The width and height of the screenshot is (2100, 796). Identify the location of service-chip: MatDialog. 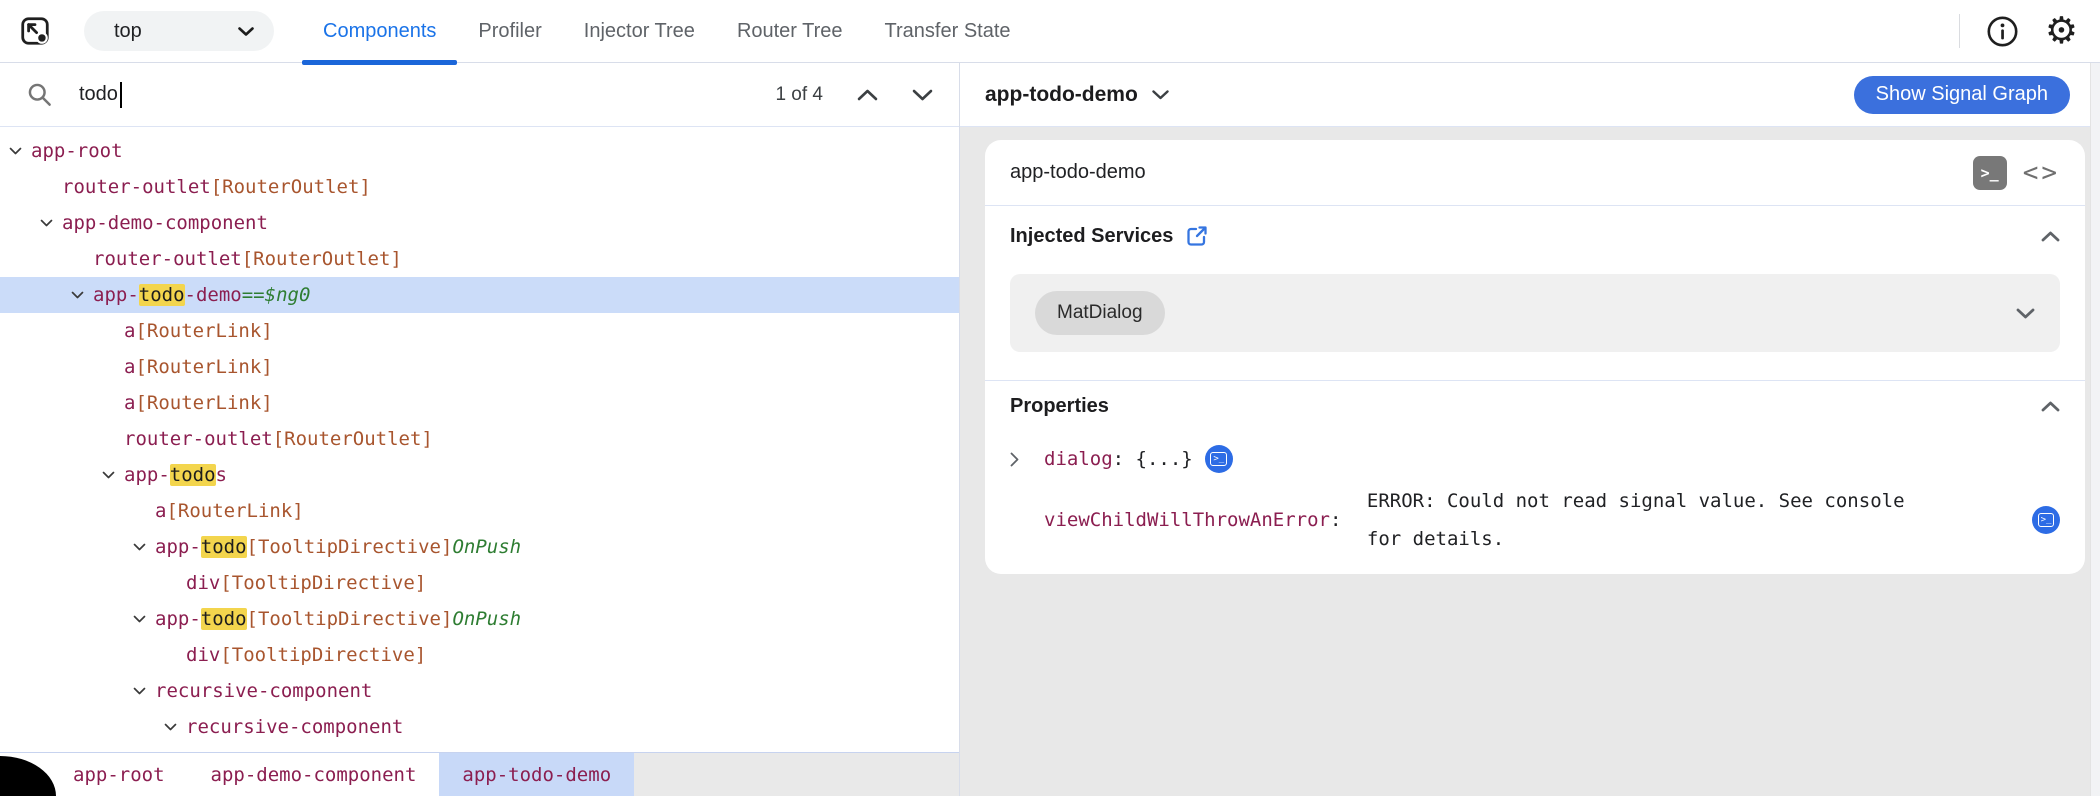
(1100, 313).